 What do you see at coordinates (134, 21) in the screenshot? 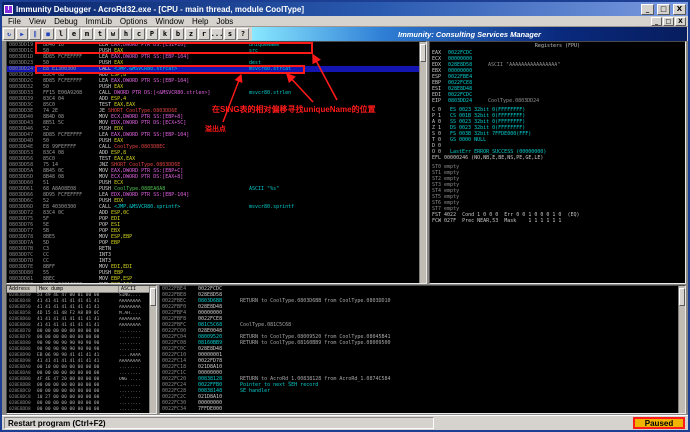
I see `menu-item-options: Options` at bounding box center [134, 21].